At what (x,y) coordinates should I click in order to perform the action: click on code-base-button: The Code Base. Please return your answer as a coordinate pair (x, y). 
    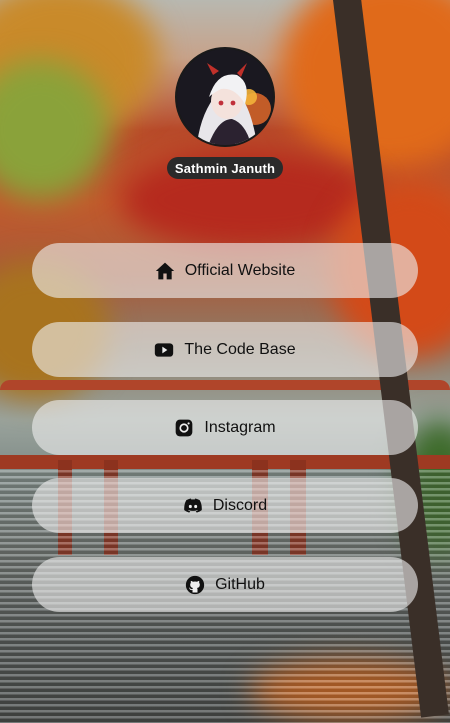
    Looking at the image, I should click on (225, 349).